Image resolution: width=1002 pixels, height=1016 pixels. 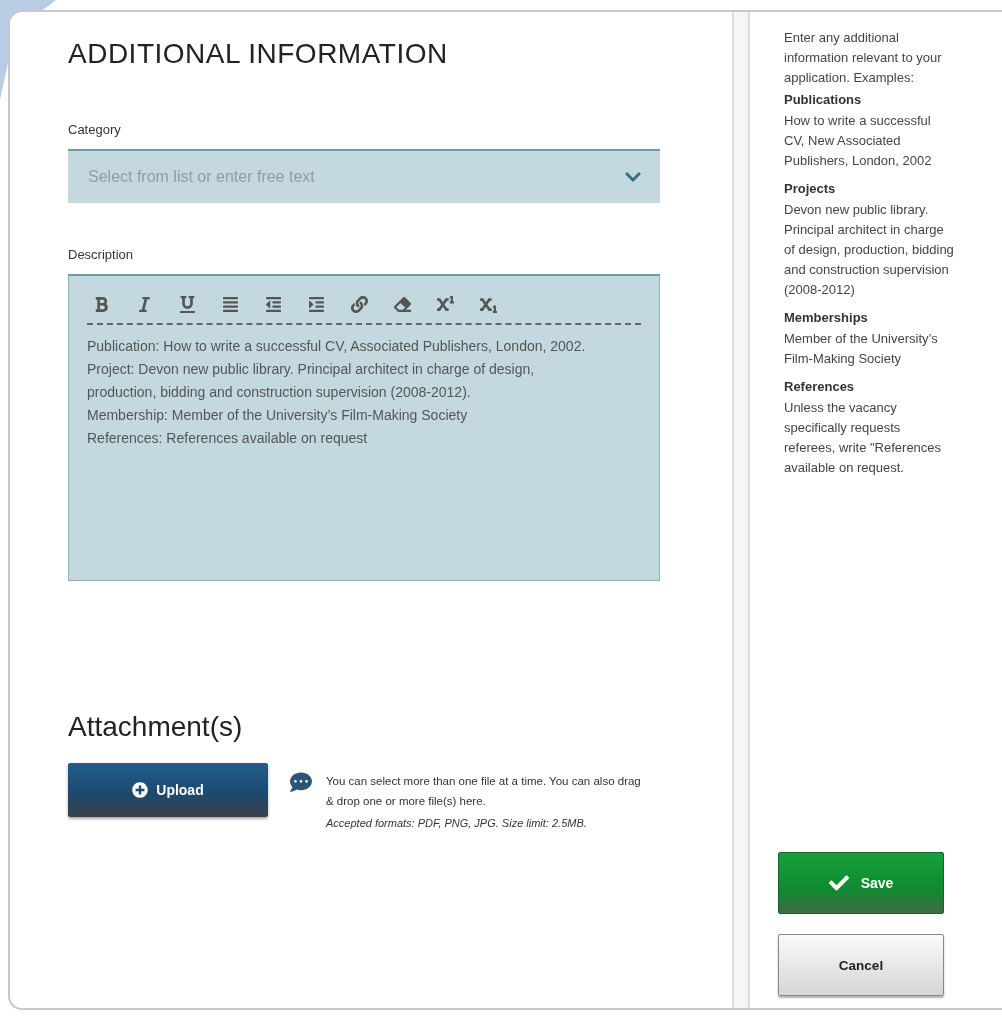 I want to click on cancel-button: Cancel, so click(x=861, y=965).